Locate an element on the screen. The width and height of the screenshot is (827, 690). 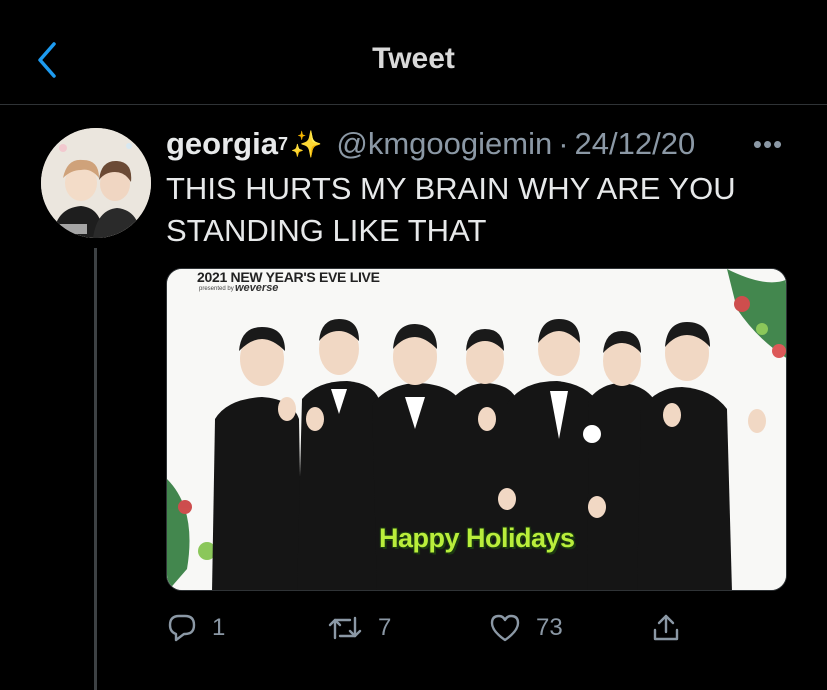
more-options-button: ••• is located at coordinates (768, 144).